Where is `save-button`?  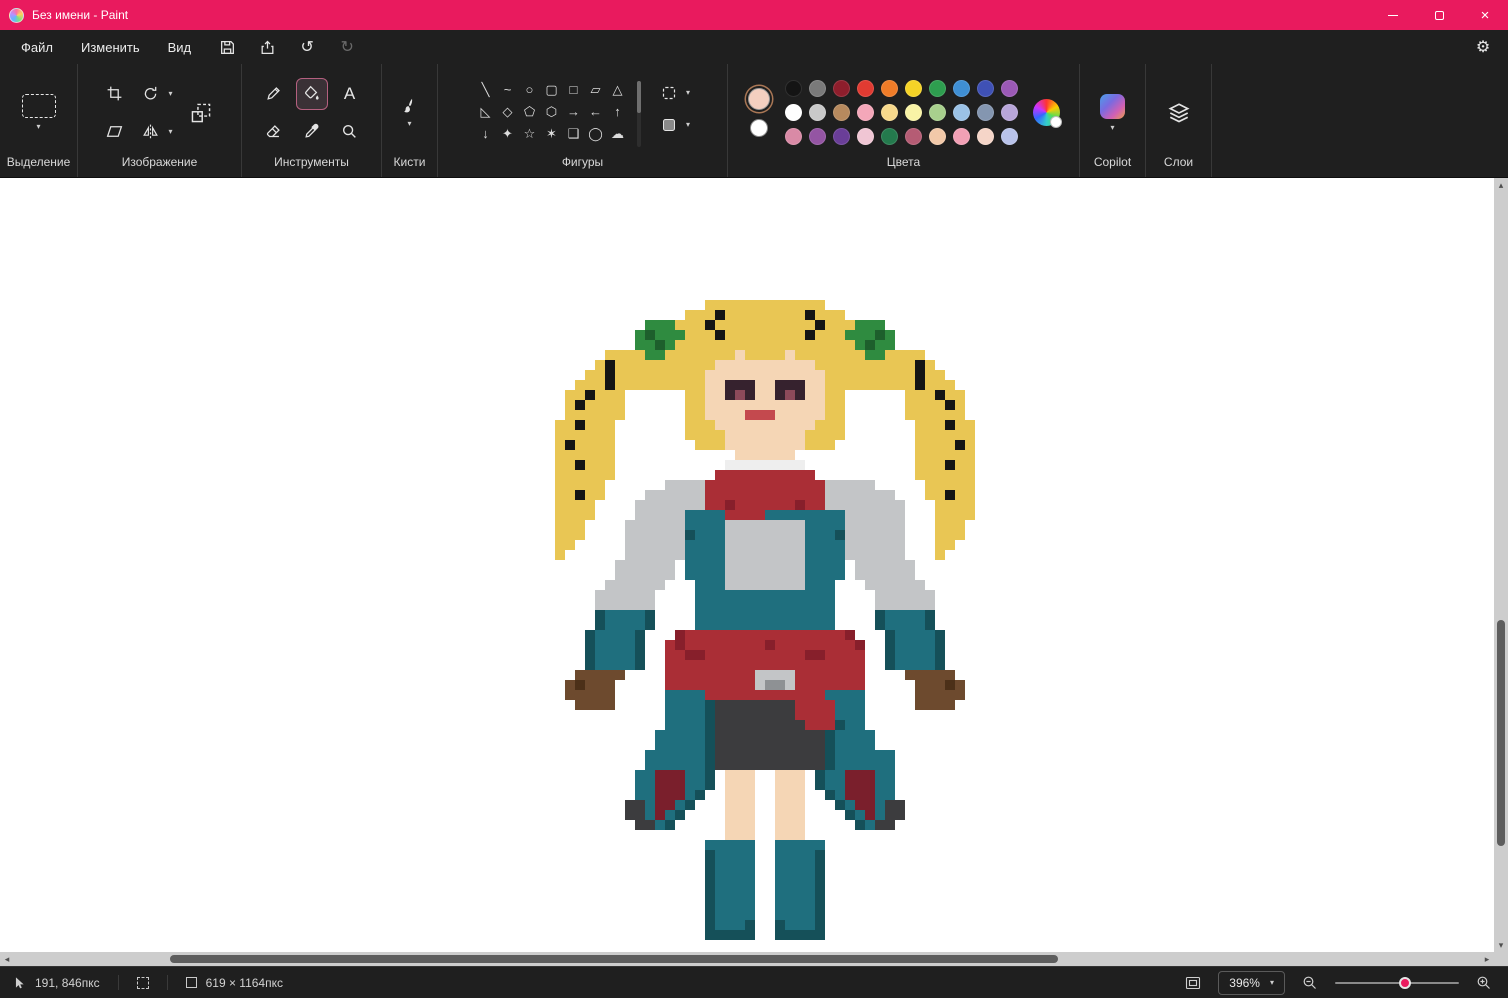 save-button is located at coordinates (227, 47).